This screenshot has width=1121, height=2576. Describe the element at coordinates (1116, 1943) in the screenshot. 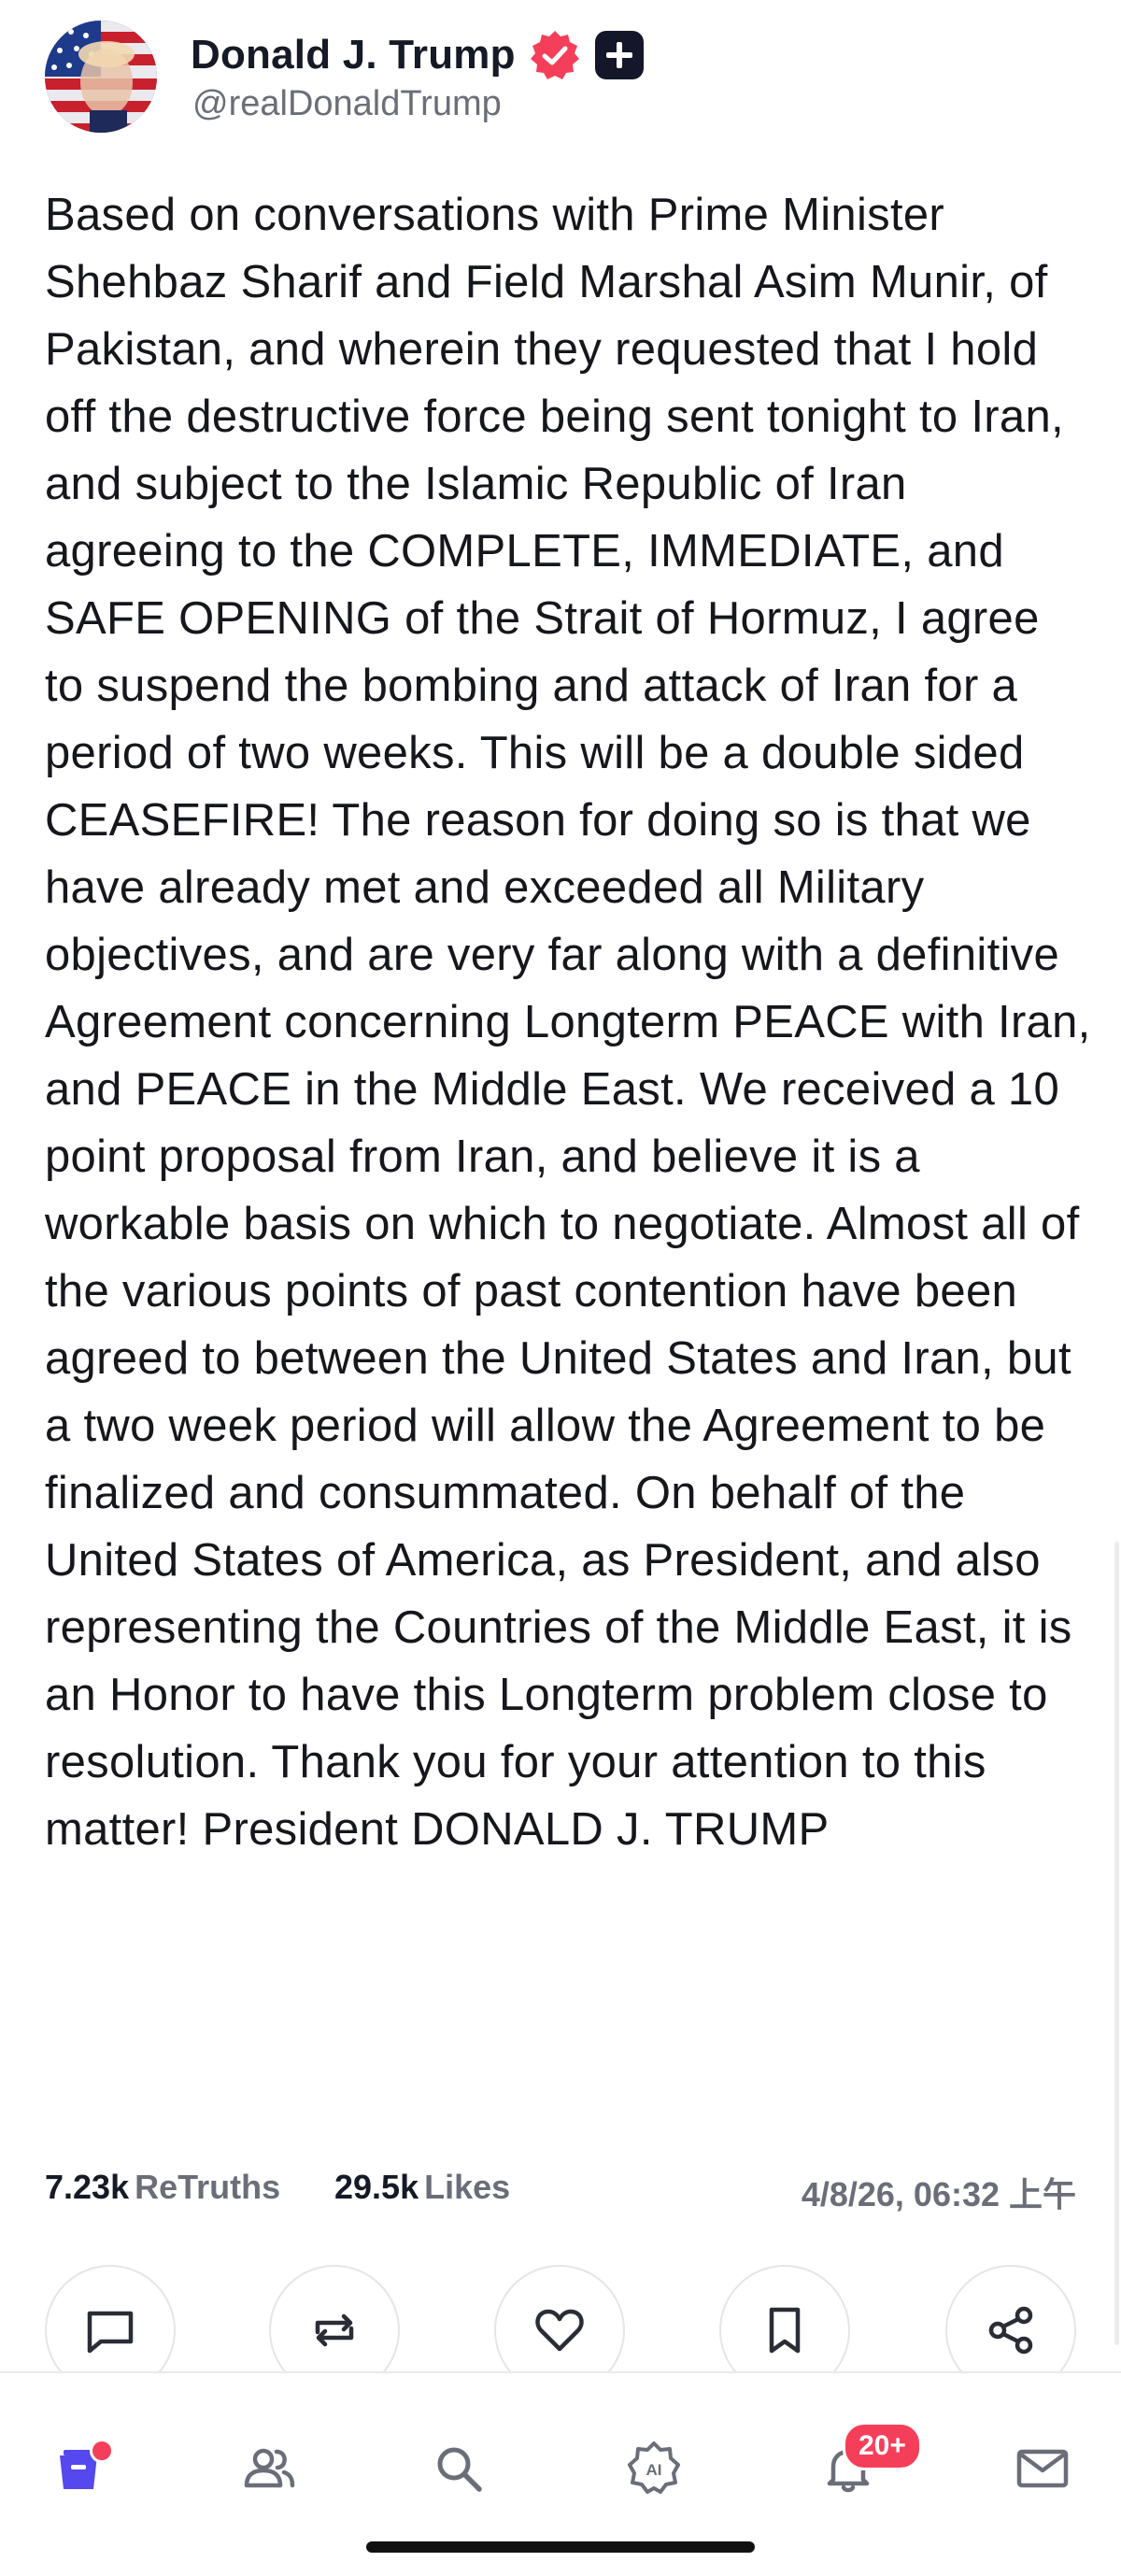

I see `scrollbar` at that location.